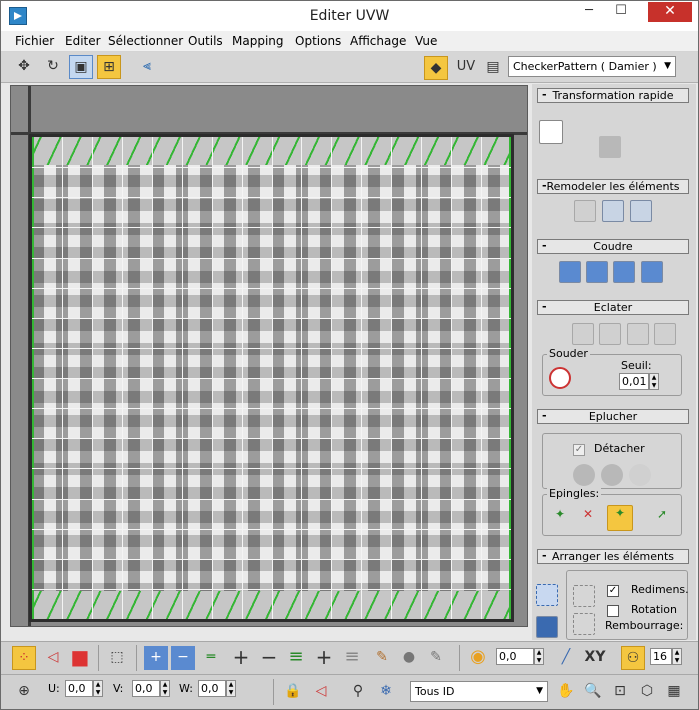 Image resolution: width=699 pixels, height=710 pixels. Describe the element at coordinates (205, 41) in the screenshot. I see `menu-outils: Outils` at that location.